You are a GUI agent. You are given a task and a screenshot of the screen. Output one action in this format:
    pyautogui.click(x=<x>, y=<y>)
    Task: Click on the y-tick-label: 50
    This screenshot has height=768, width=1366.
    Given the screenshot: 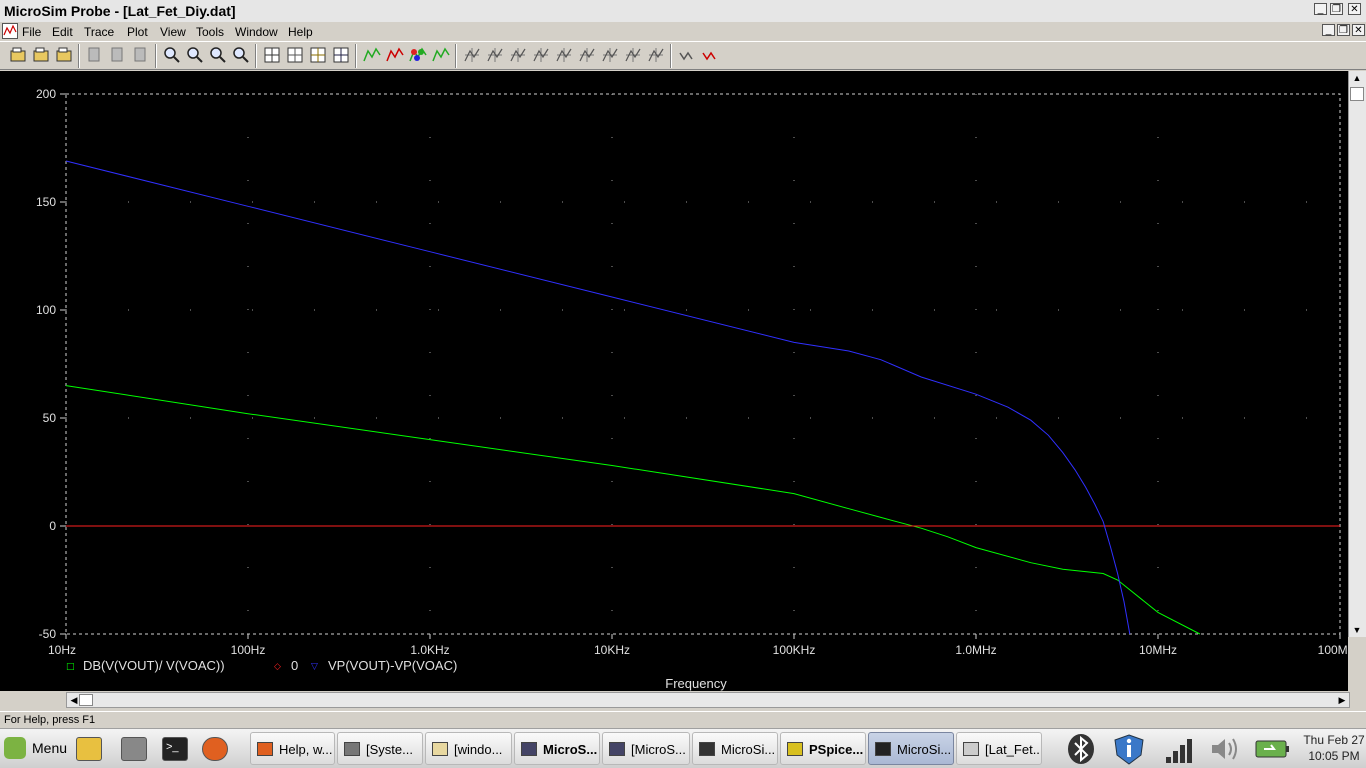 What is the action you would take?
    pyautogui.click(x=50, y=418)
    